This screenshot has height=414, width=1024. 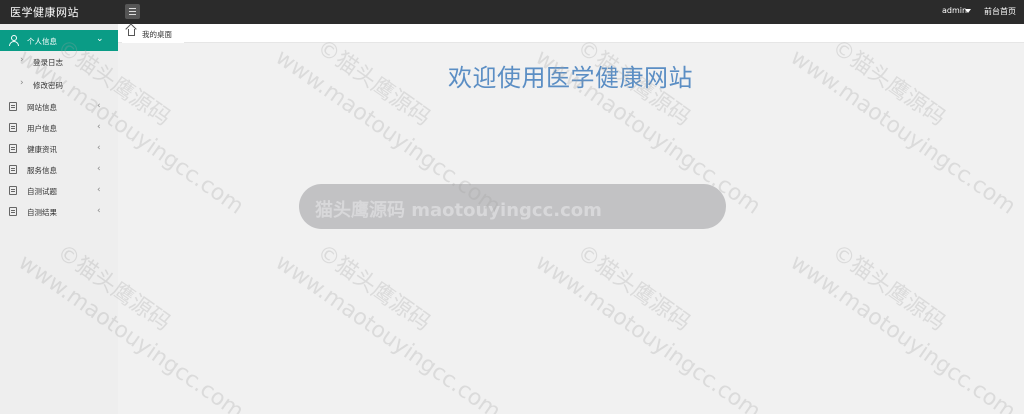 I want to click on user-menu: admin, so click(x=954, y=10).